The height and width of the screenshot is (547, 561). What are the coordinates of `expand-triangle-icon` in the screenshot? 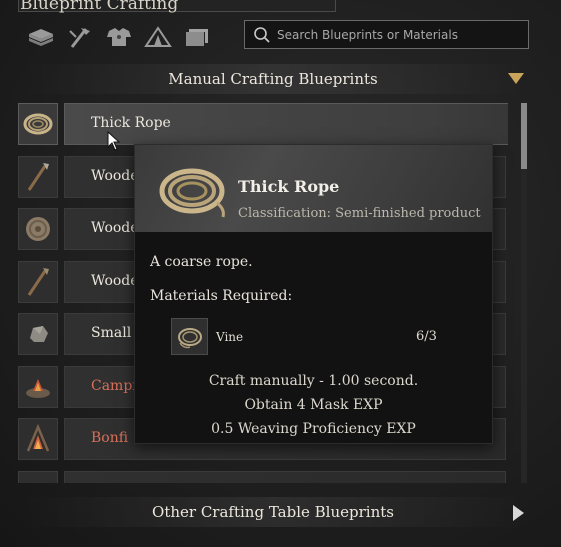 It's located at (518, 513).